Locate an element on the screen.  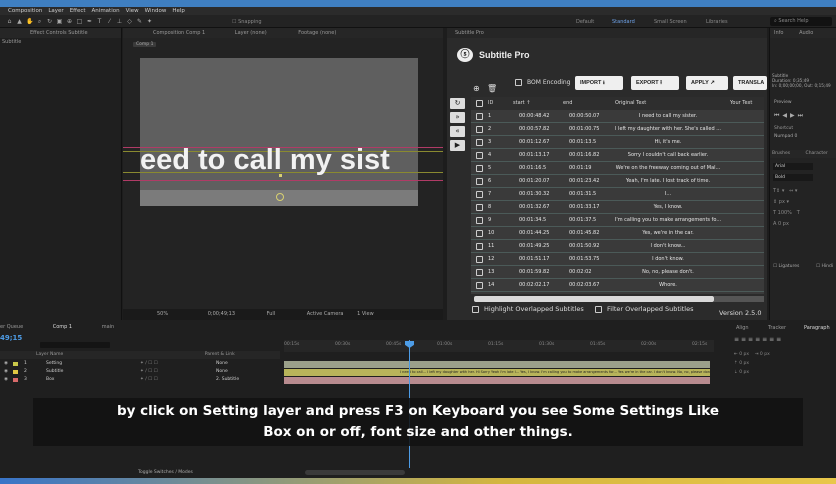
paragraph-align-icons: ≡≡≡≡≡≡≡ is located at coordinates (758, 339).